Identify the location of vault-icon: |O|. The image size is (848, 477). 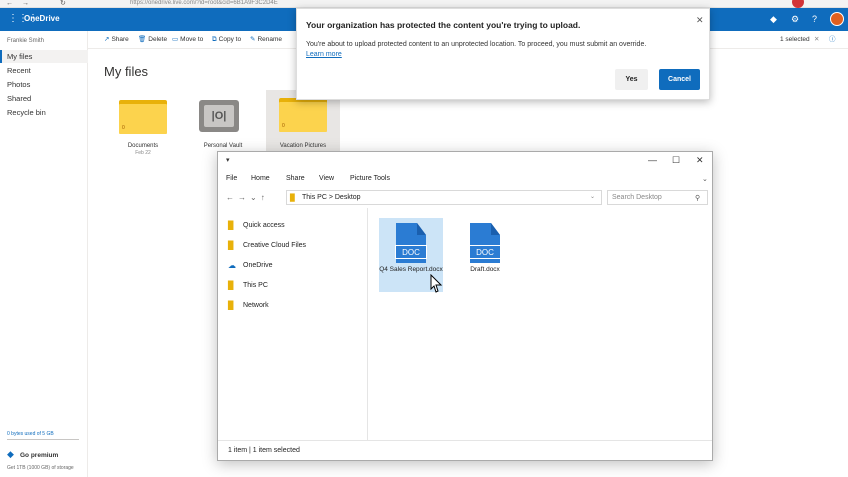
(219, 116).